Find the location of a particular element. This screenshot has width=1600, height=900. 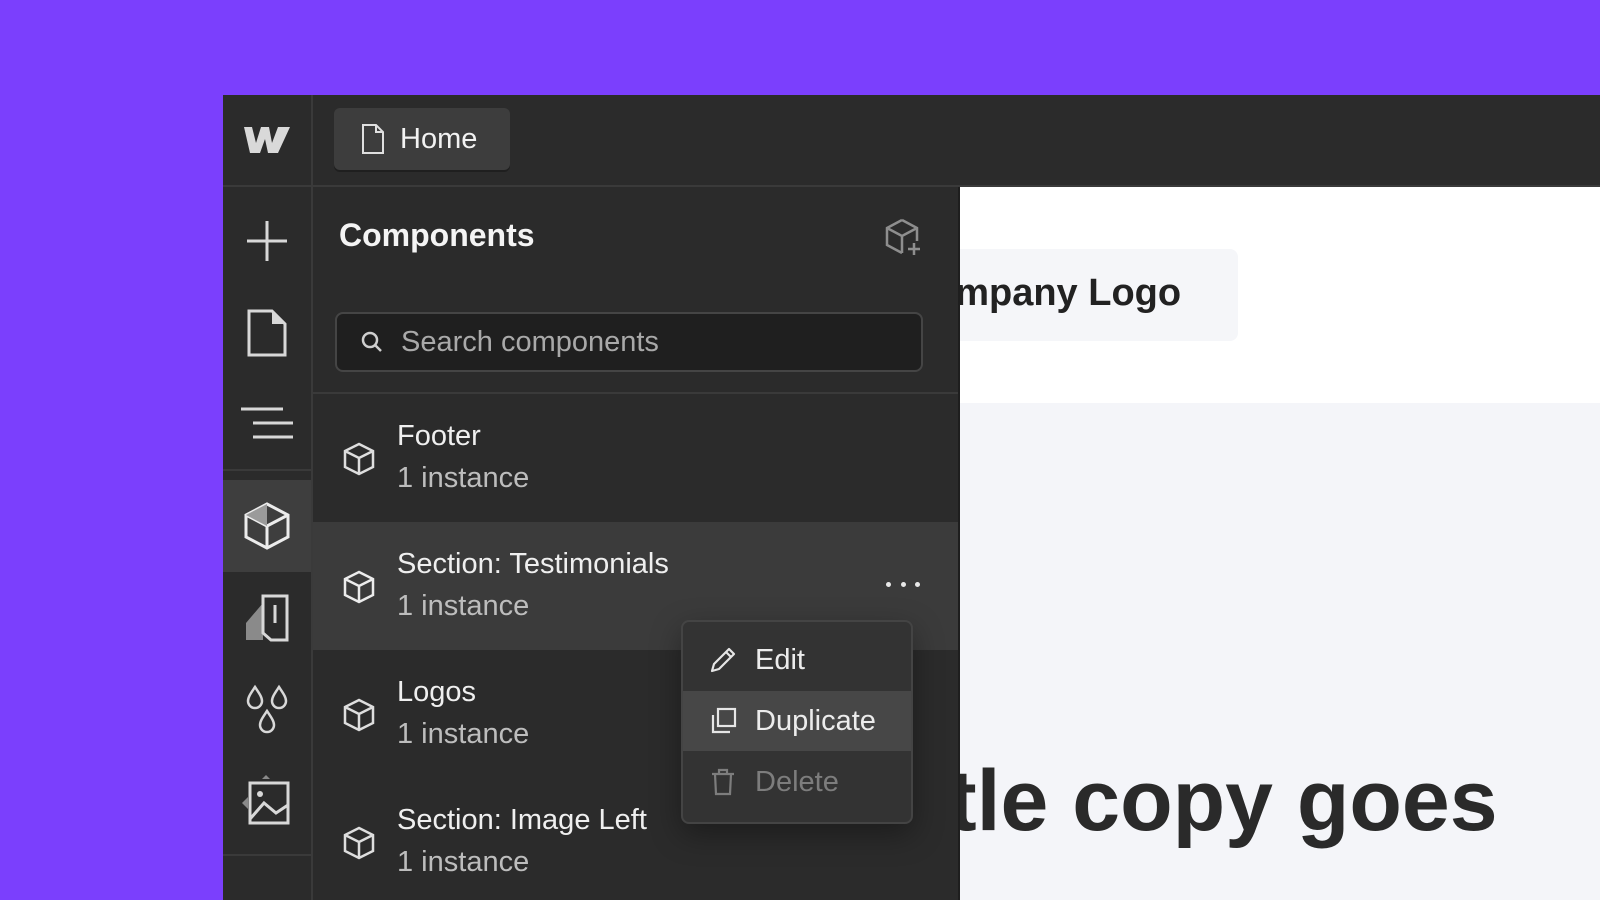

style-selectors-button is located at coordinates (267, 618).